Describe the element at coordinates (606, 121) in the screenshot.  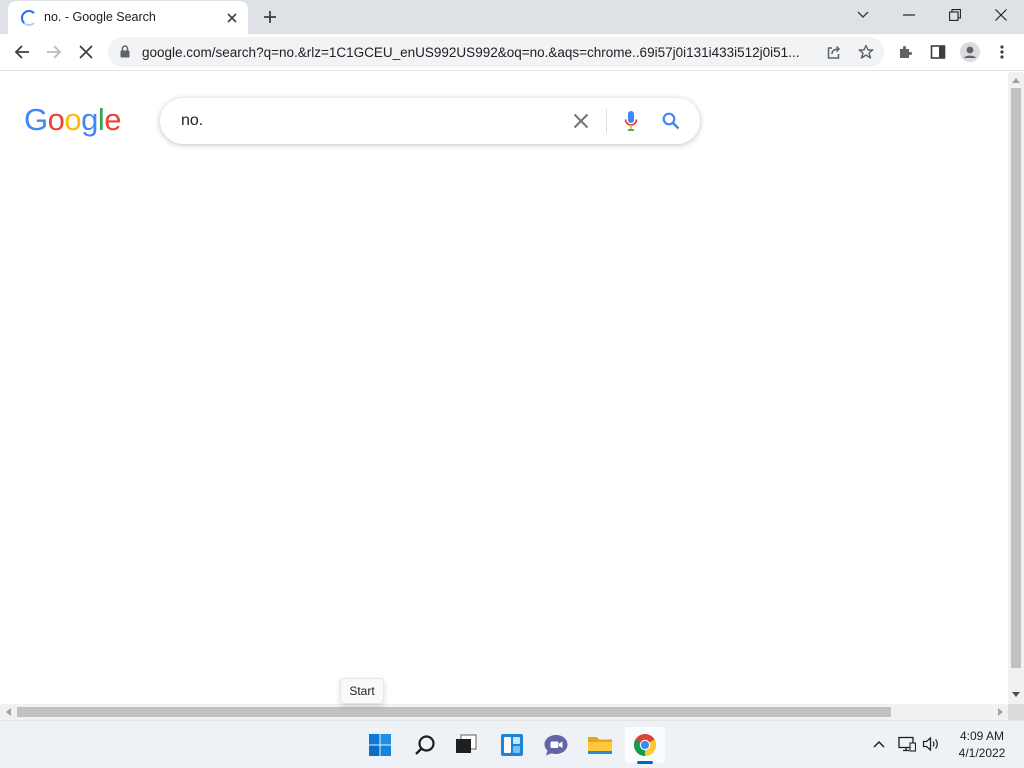
I see `search-divider` at that location.